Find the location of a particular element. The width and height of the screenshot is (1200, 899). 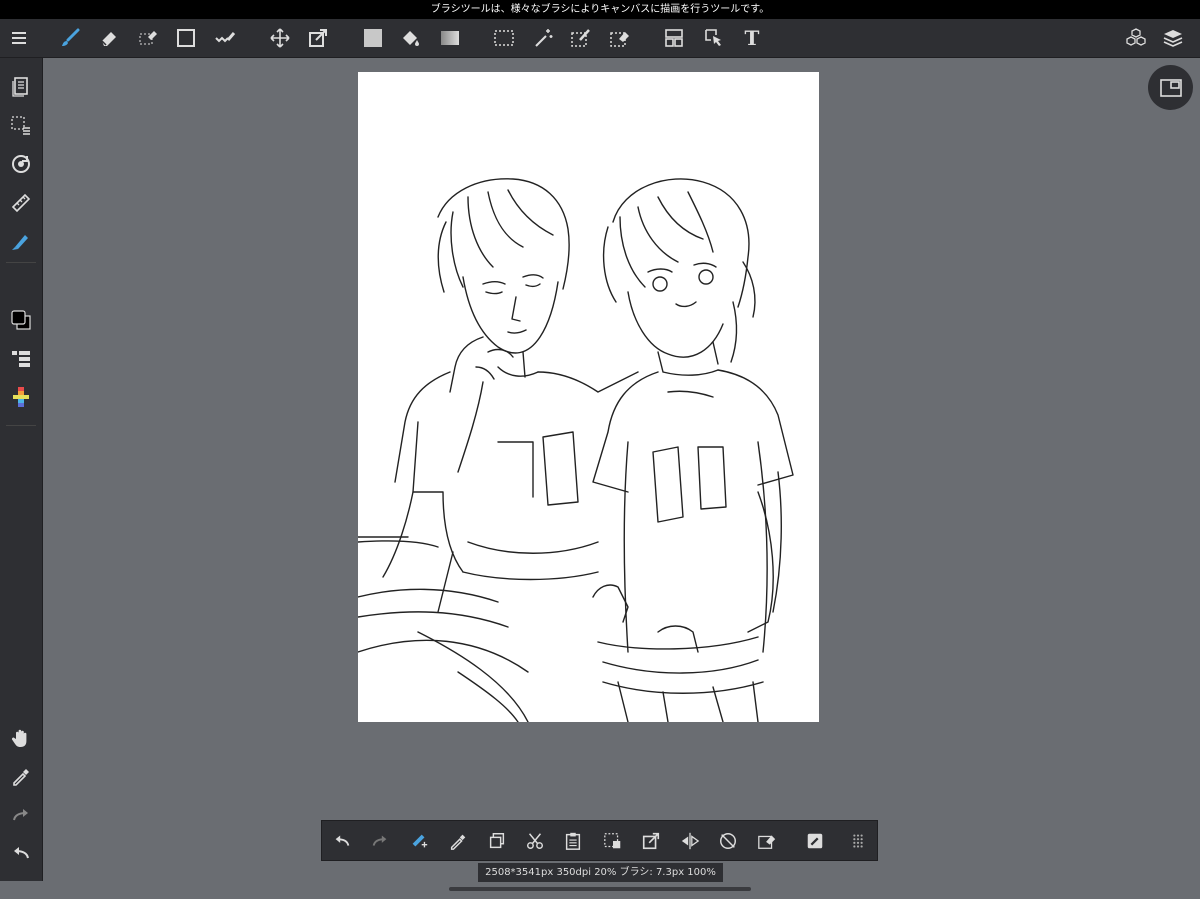

deselect-action-button is located at coordinates (613, 840).